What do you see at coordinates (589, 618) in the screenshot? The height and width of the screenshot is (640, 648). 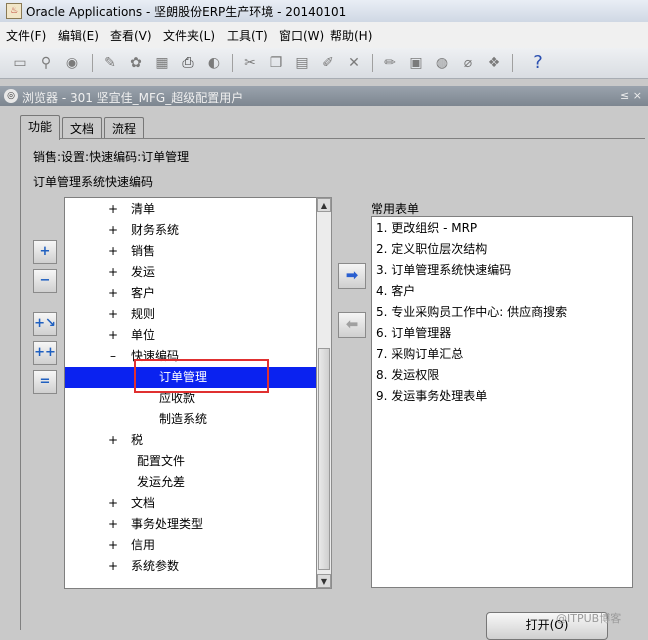 I see `watermark: @ITPUB博客` at bounding box center [589, 618].